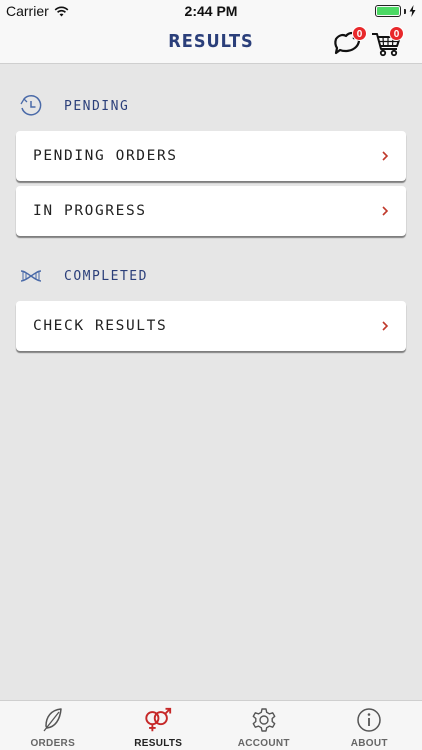 Image resolution: width=422 pixels, height=750 pixels. I want to click on tab-orders-label: ORDERS, so click(53, 743).